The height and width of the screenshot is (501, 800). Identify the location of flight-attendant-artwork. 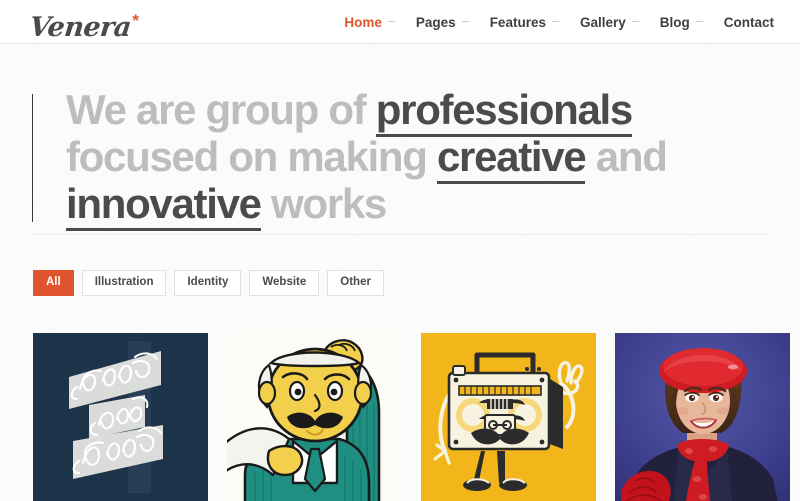
(702, 417).